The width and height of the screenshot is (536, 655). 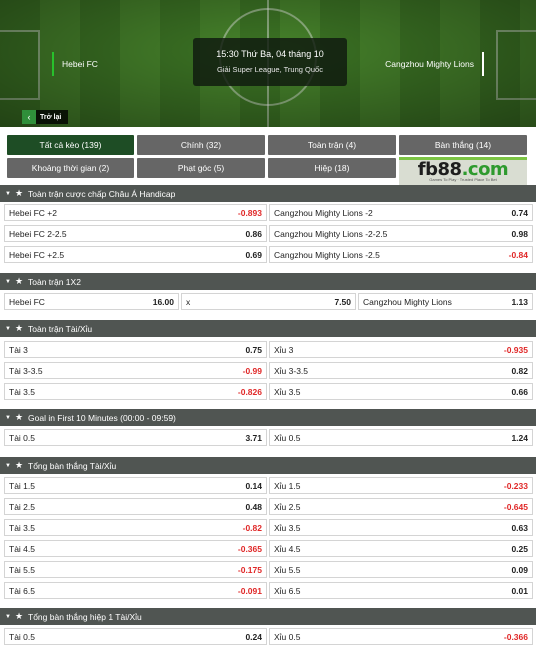 I want to click on tab-halves: Hiệp (18), so click(x=332, y=168).